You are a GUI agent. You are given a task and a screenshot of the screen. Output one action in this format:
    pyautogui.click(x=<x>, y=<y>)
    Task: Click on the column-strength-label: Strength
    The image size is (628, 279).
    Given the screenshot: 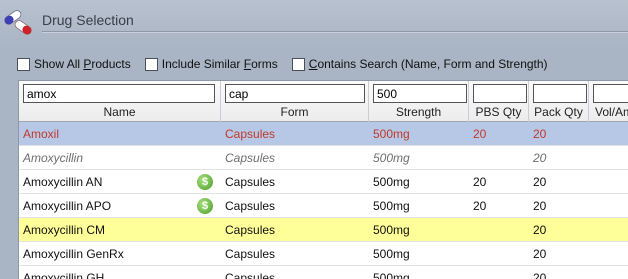 What is the action you would take?
    pyautogui.click(x=418, y=112)
    